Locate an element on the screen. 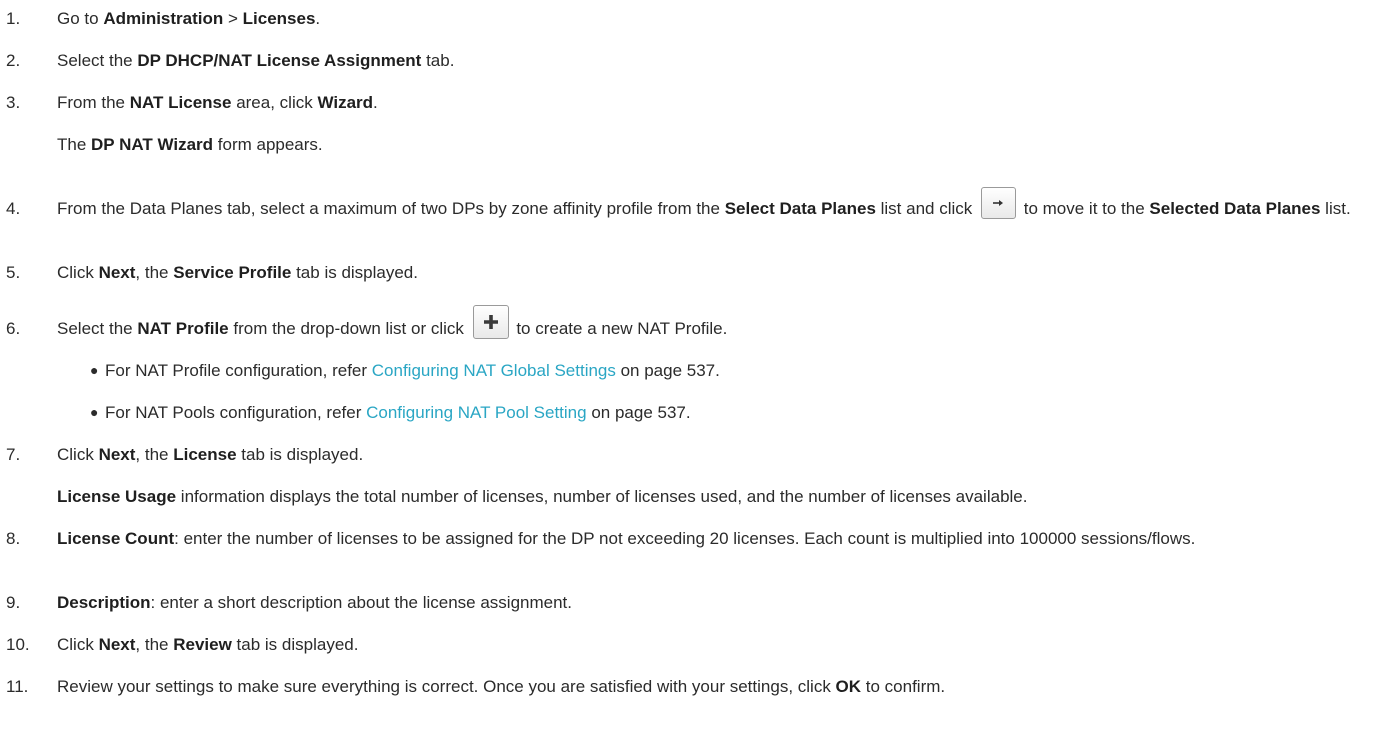 This screenshot has width=1393, height=747. ui-term: DP DHCP/NAT License Assignment is located at coordinates (279, 60).